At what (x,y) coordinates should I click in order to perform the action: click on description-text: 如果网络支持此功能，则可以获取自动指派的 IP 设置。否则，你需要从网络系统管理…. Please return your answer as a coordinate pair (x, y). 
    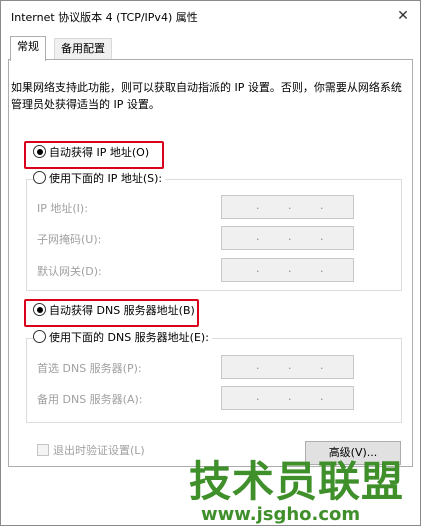
    Looking at the image, I should click on (206, 96).